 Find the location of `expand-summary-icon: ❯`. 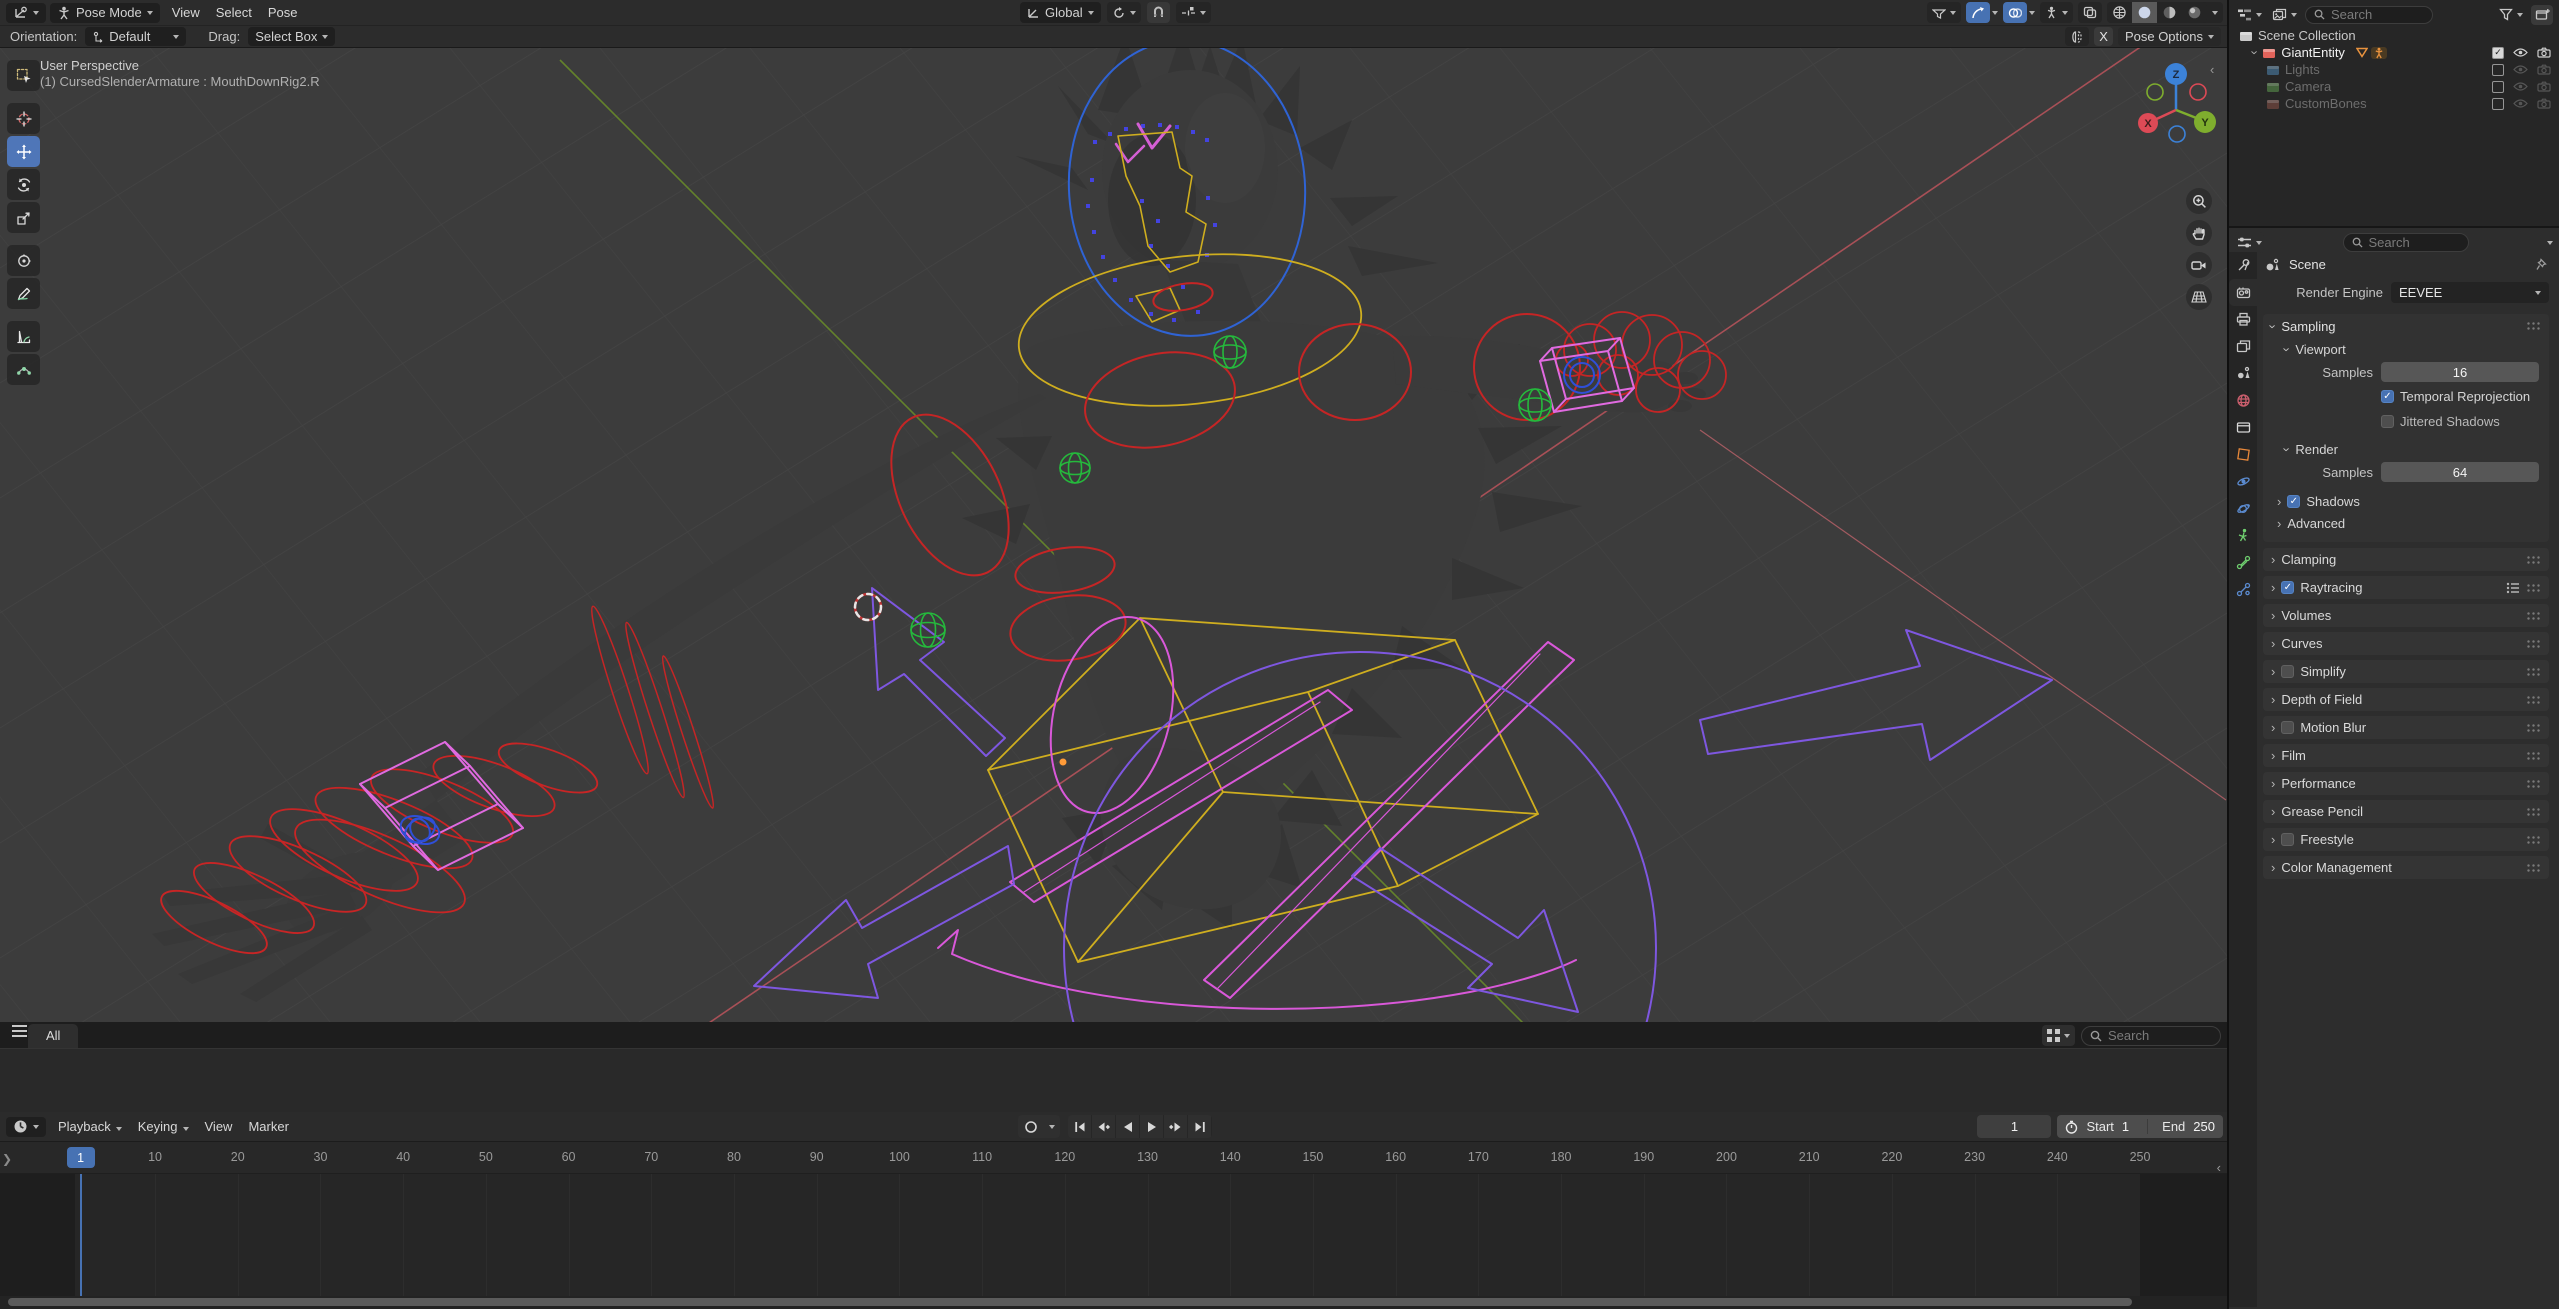

expand-summary-icon: ❯ is located at coordinates (7, 1159).